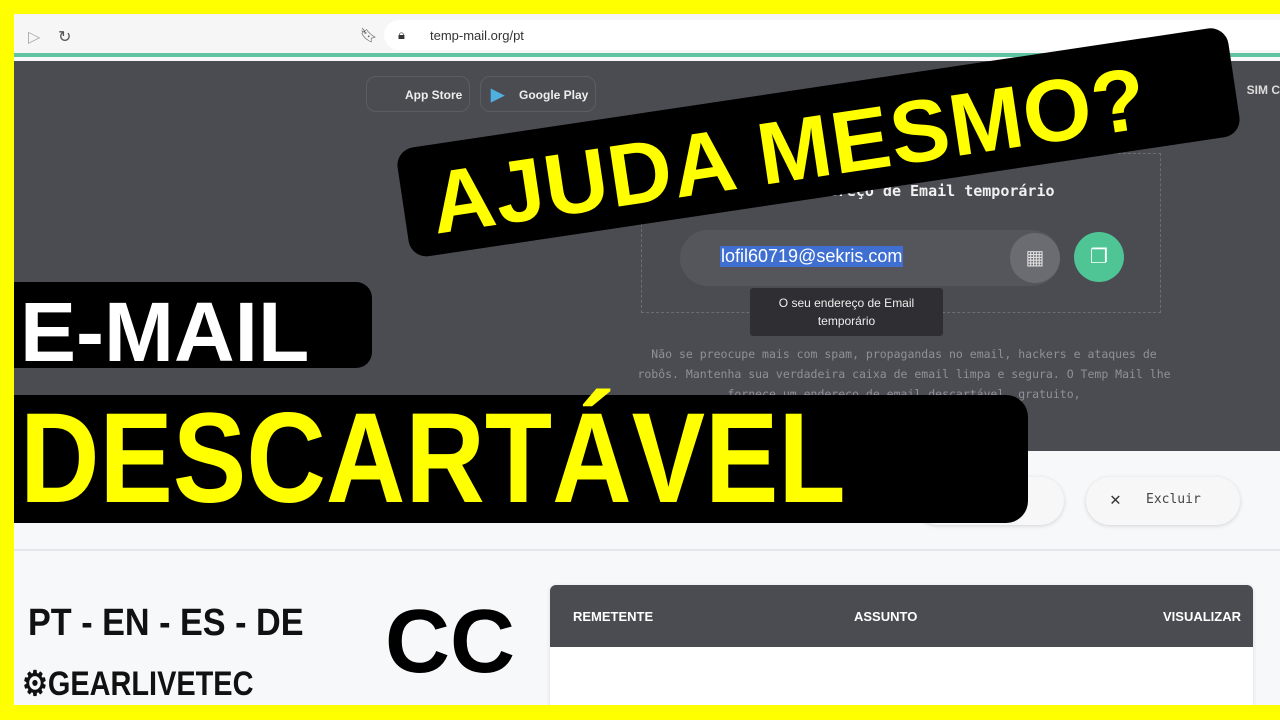 This screenshot has height=720, width=1280. I want to click on tooltip: O seu endereço de Email temporário, so click(846, 312).